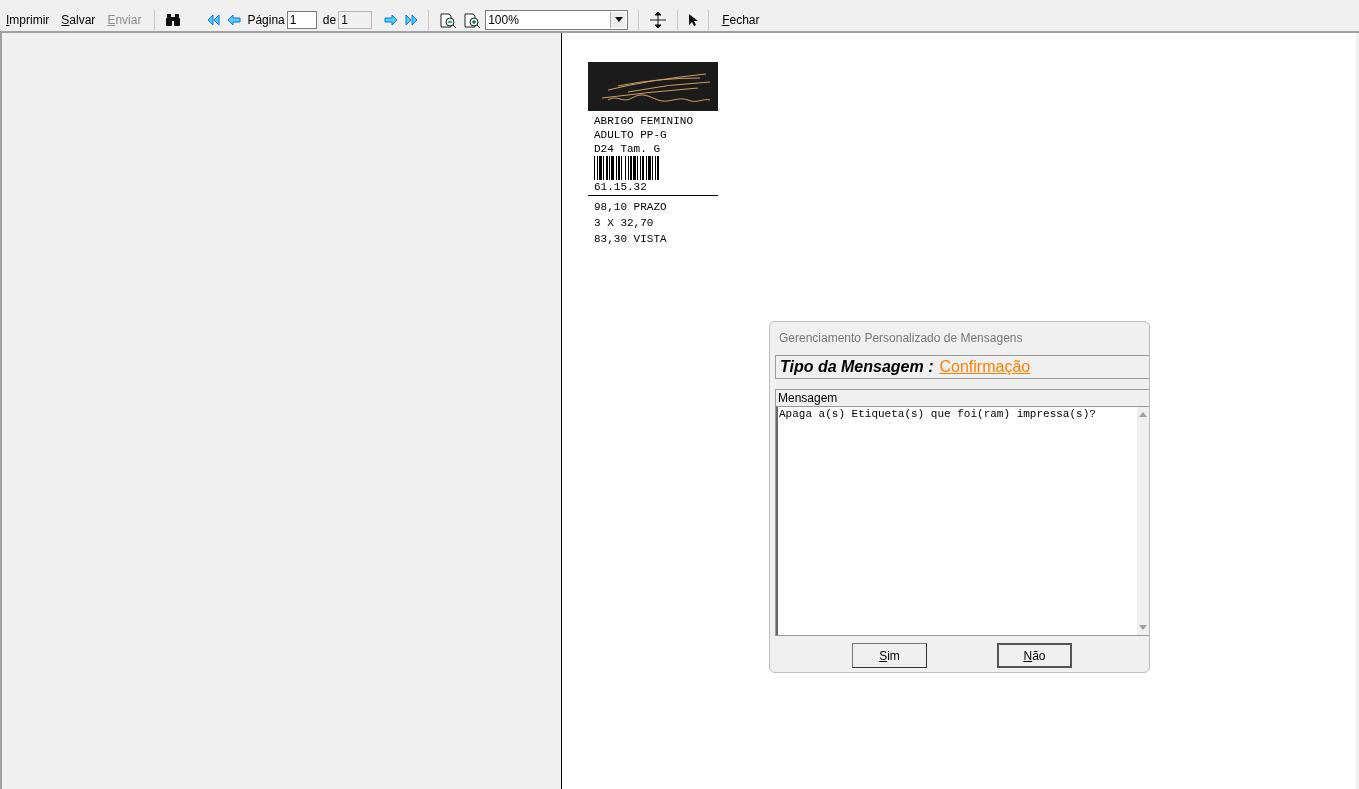 The image size is (1359, 789). What do you see at coordinates (28, 19) in the screenshot?
I see `toolbar-button: Imprimir` at bounding box center [28, 19].